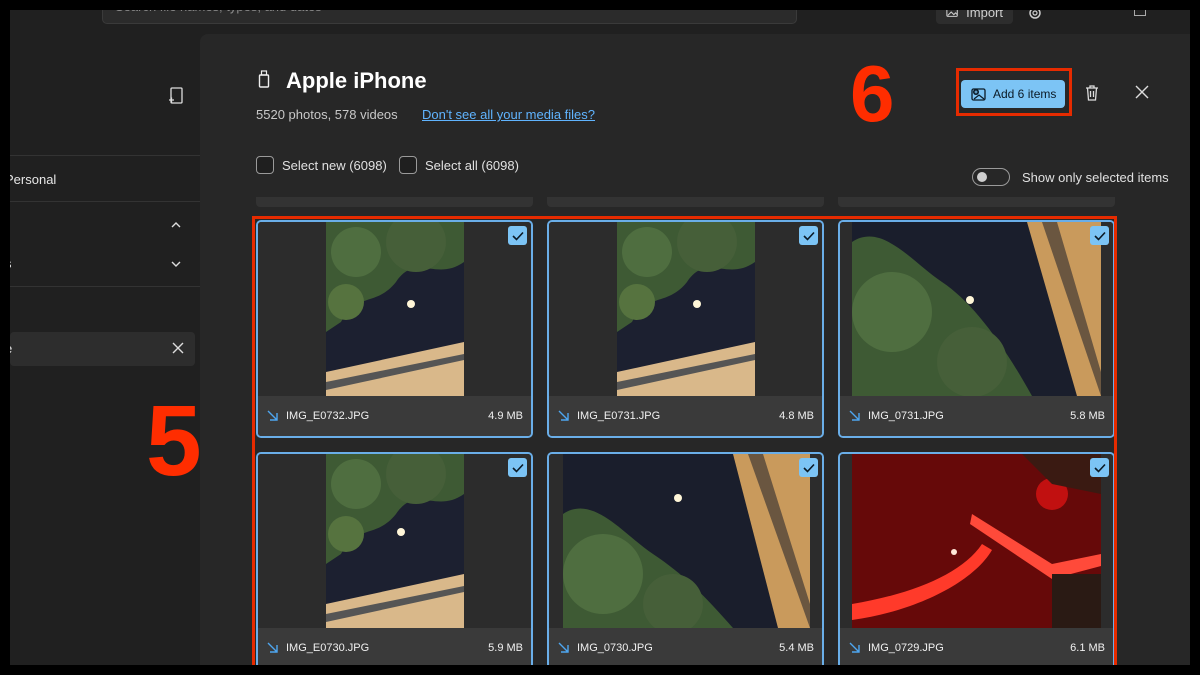 The width and height of the screenshot is (1200, 675). I want to click on annotation-step-6: 6, so click(872, 93).